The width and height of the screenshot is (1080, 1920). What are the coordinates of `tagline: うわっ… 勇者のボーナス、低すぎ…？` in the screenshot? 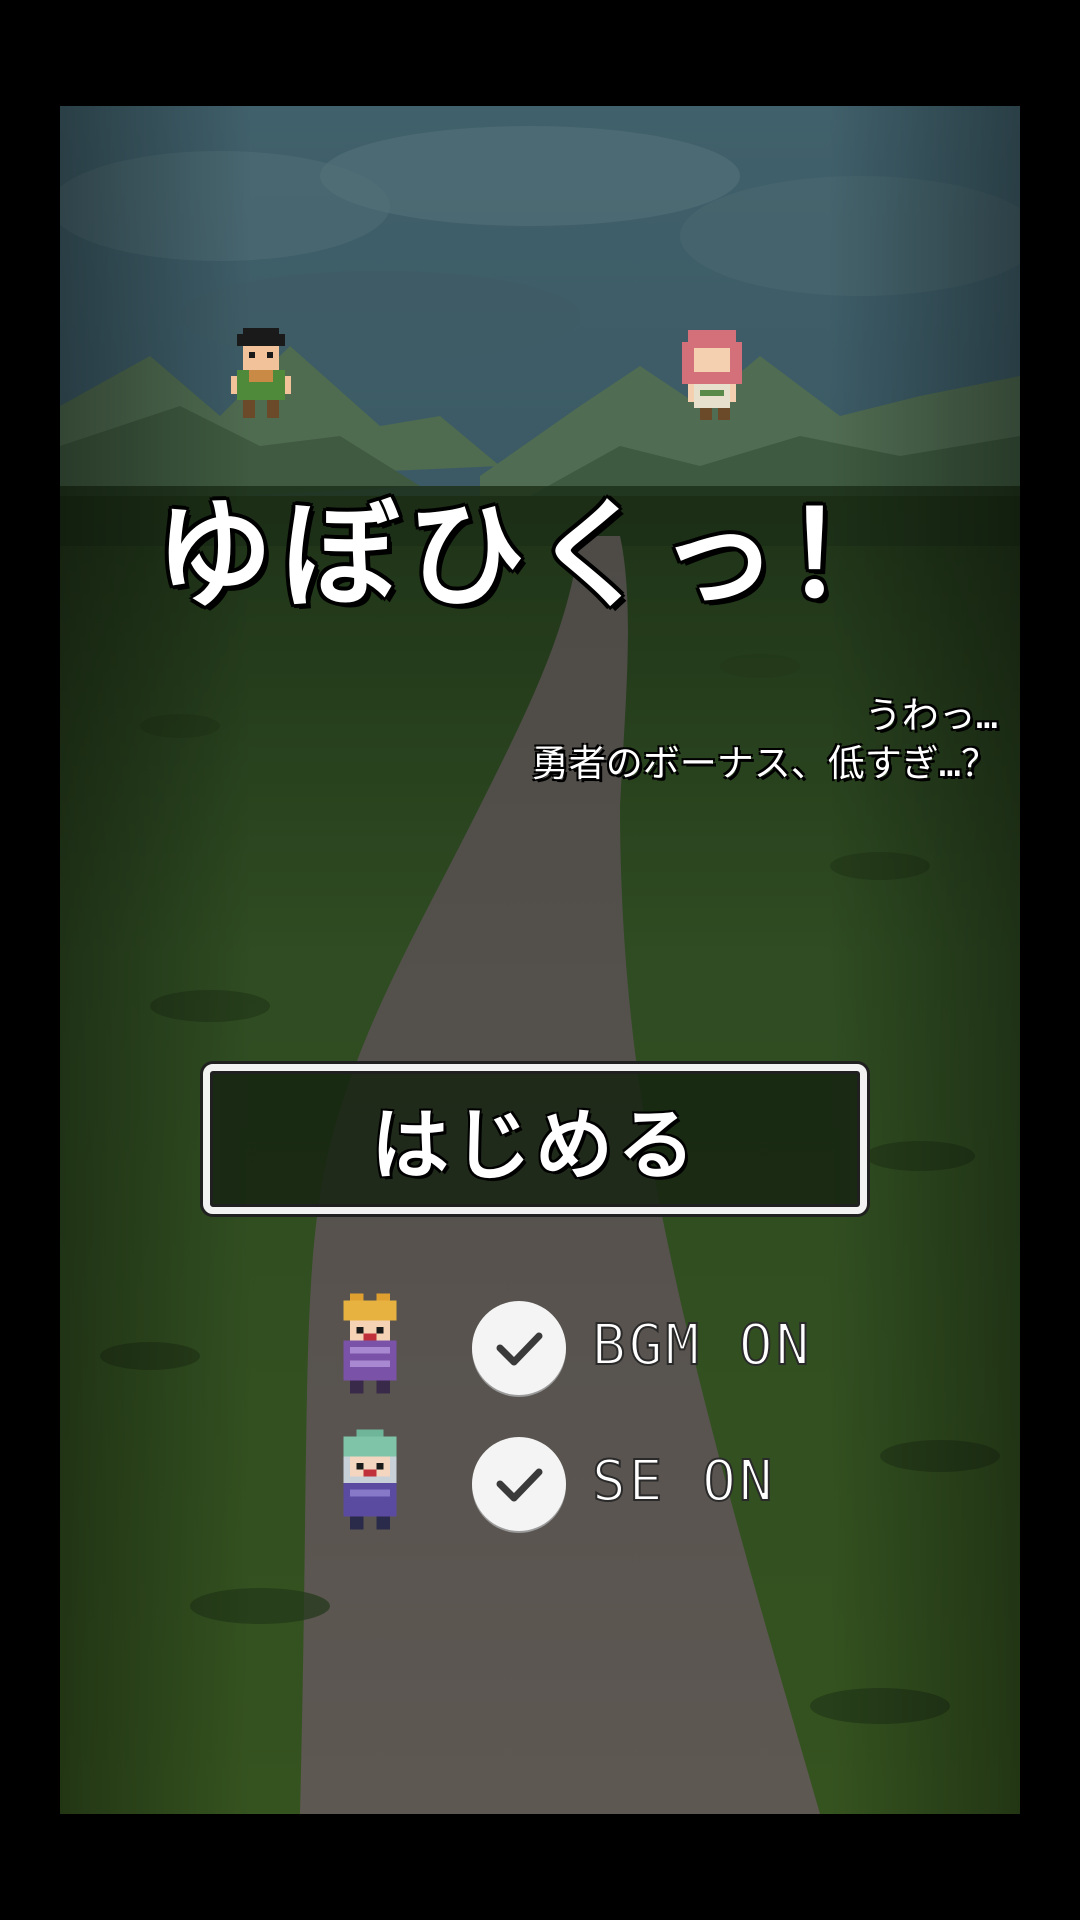 It's located at (765, 740).